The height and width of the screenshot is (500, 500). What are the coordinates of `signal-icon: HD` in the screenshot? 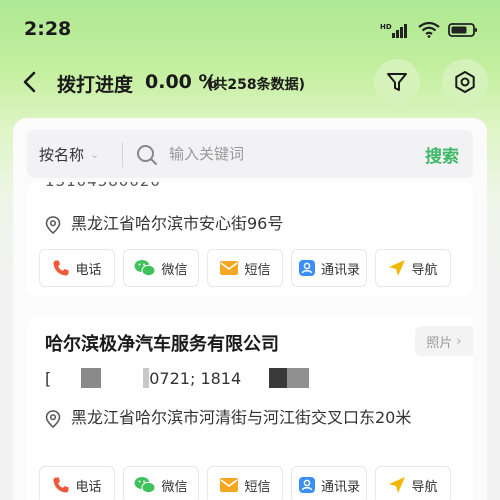 It's located at (393, 30).